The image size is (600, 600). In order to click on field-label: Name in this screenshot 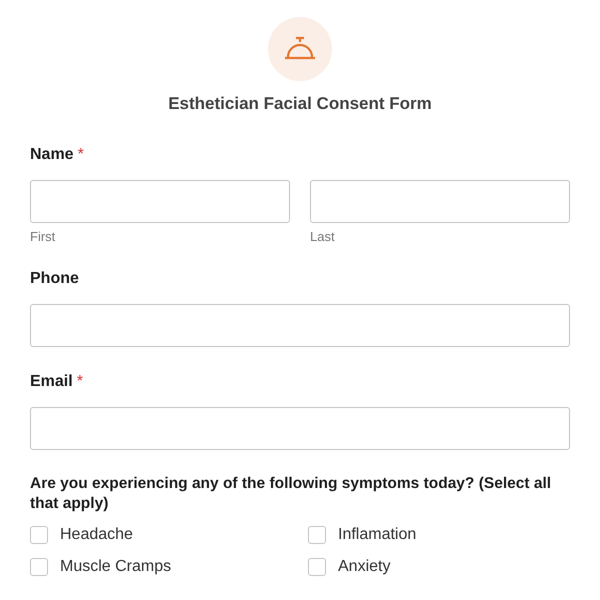, I will do `click(52, 155)`.